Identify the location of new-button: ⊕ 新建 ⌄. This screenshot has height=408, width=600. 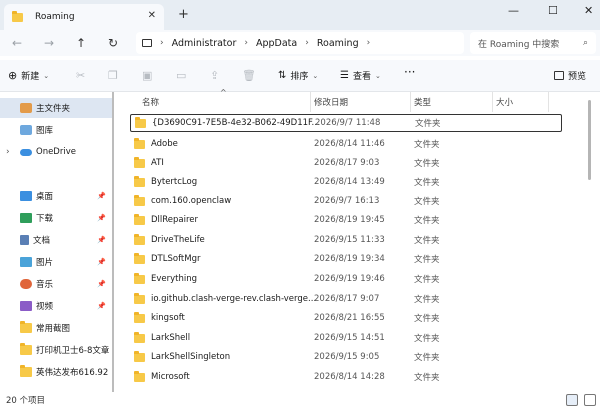
(28, 75).